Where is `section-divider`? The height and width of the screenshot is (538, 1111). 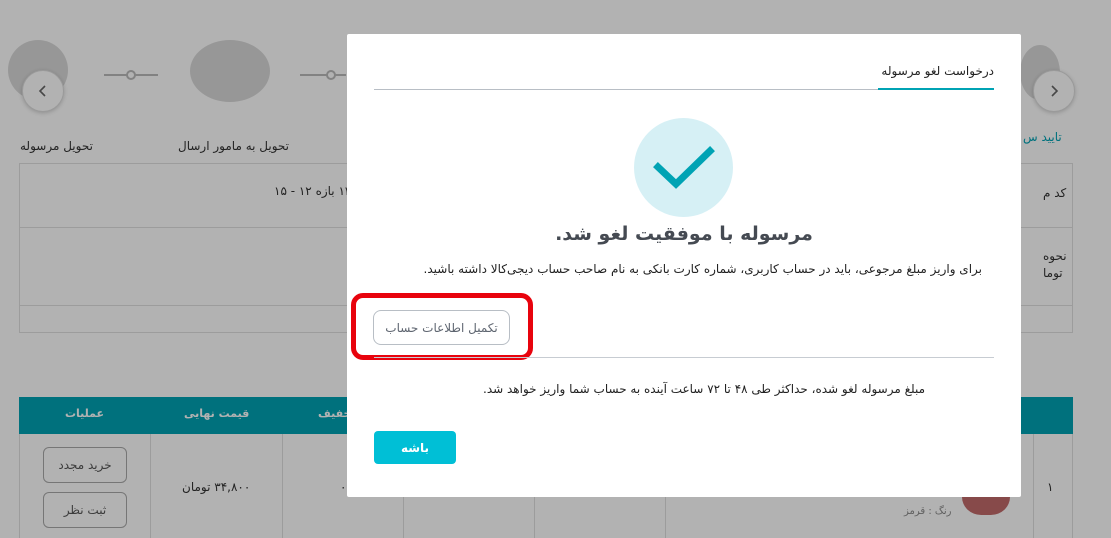
section-divider is located at coordinates (684, 357).